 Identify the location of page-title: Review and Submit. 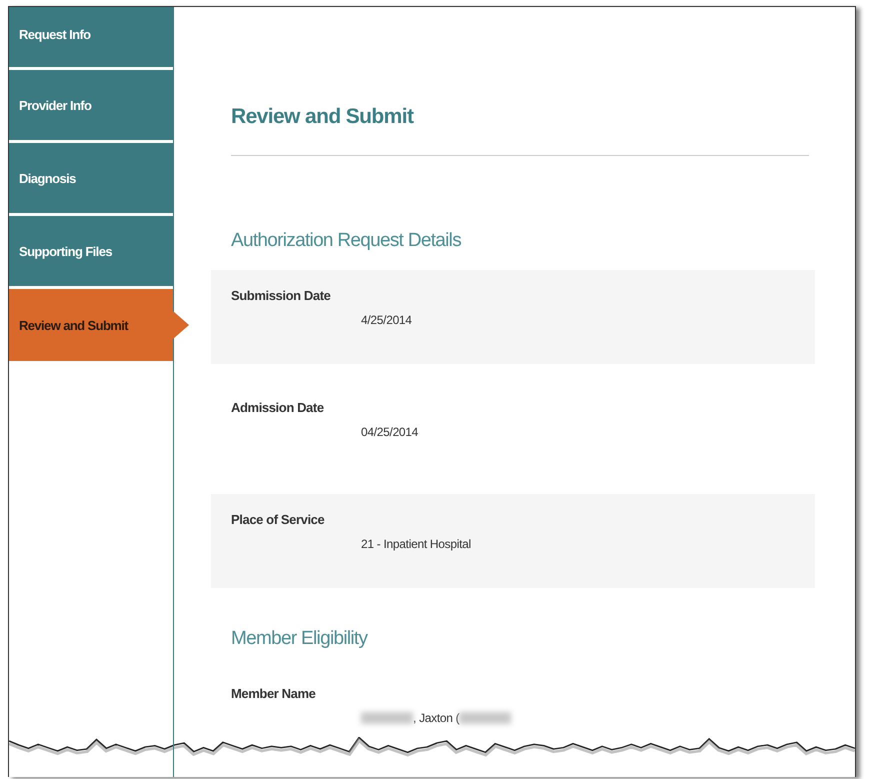
(323, 117).